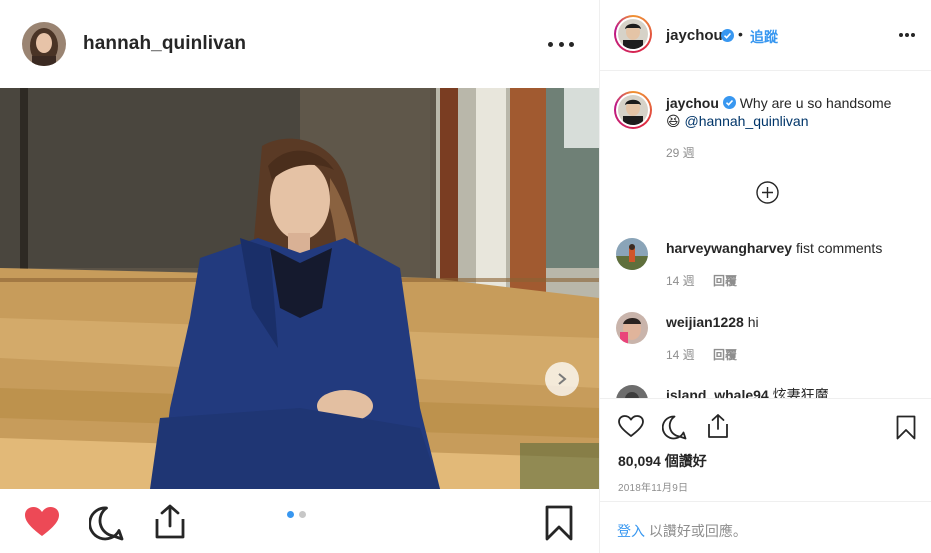  What do you see at coordinates (673, 121) in the screenshot?
I see `laughing-emoji-icon: 😆` at bounding box center [673, 121].